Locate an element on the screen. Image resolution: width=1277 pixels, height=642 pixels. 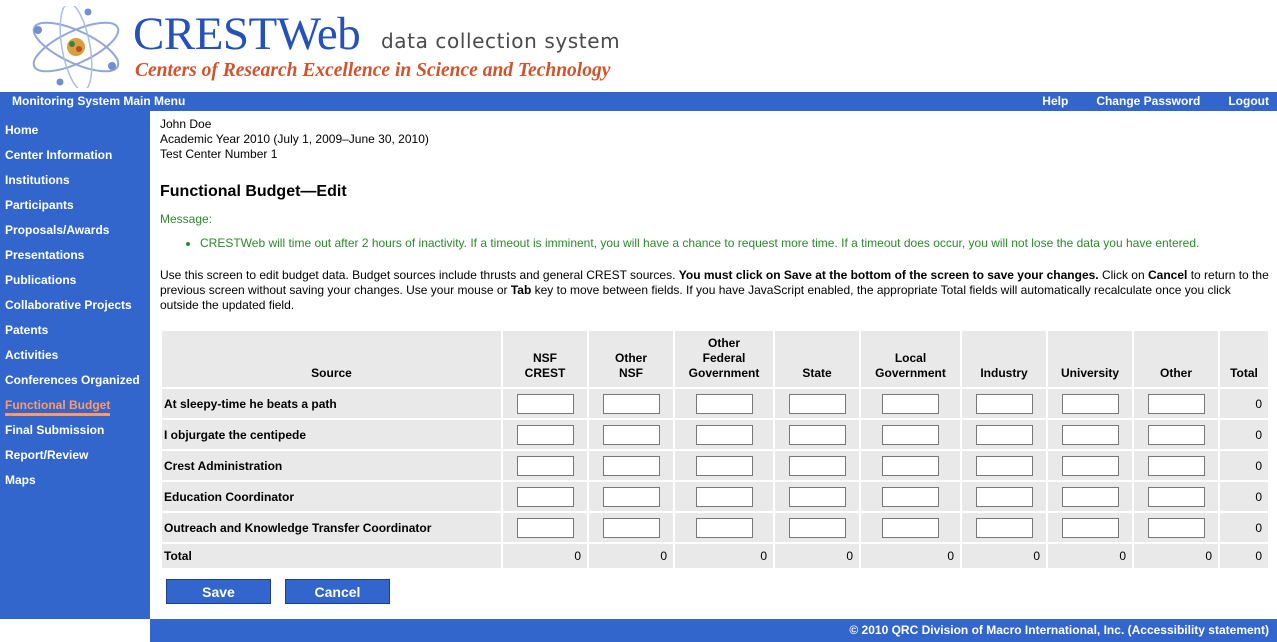
logout-link: Logout is located at coordinates (1248, 101).